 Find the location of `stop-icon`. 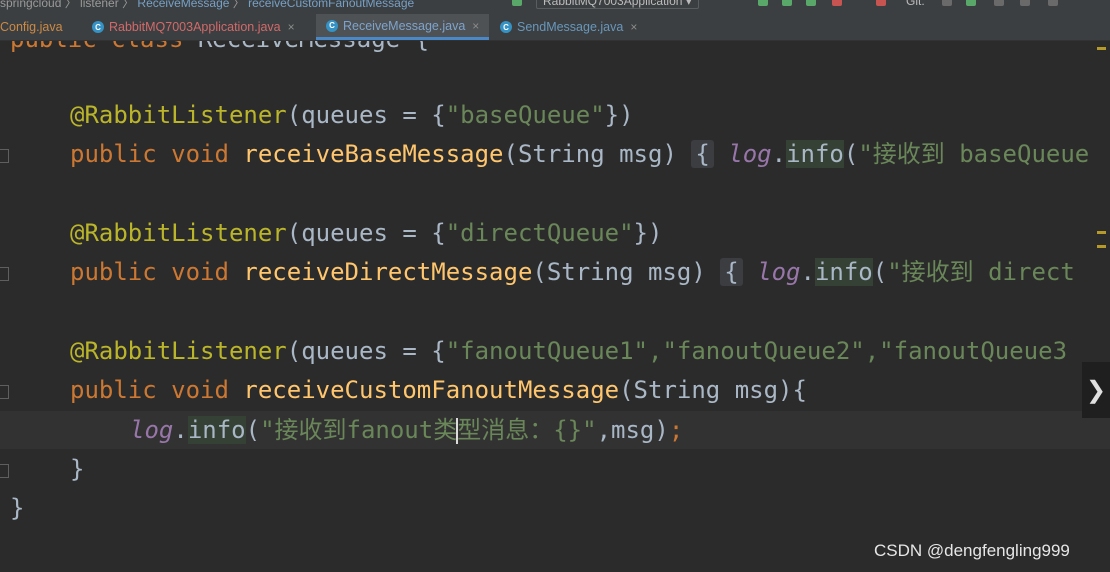

stop-icon is located at coordinates (881, 3).